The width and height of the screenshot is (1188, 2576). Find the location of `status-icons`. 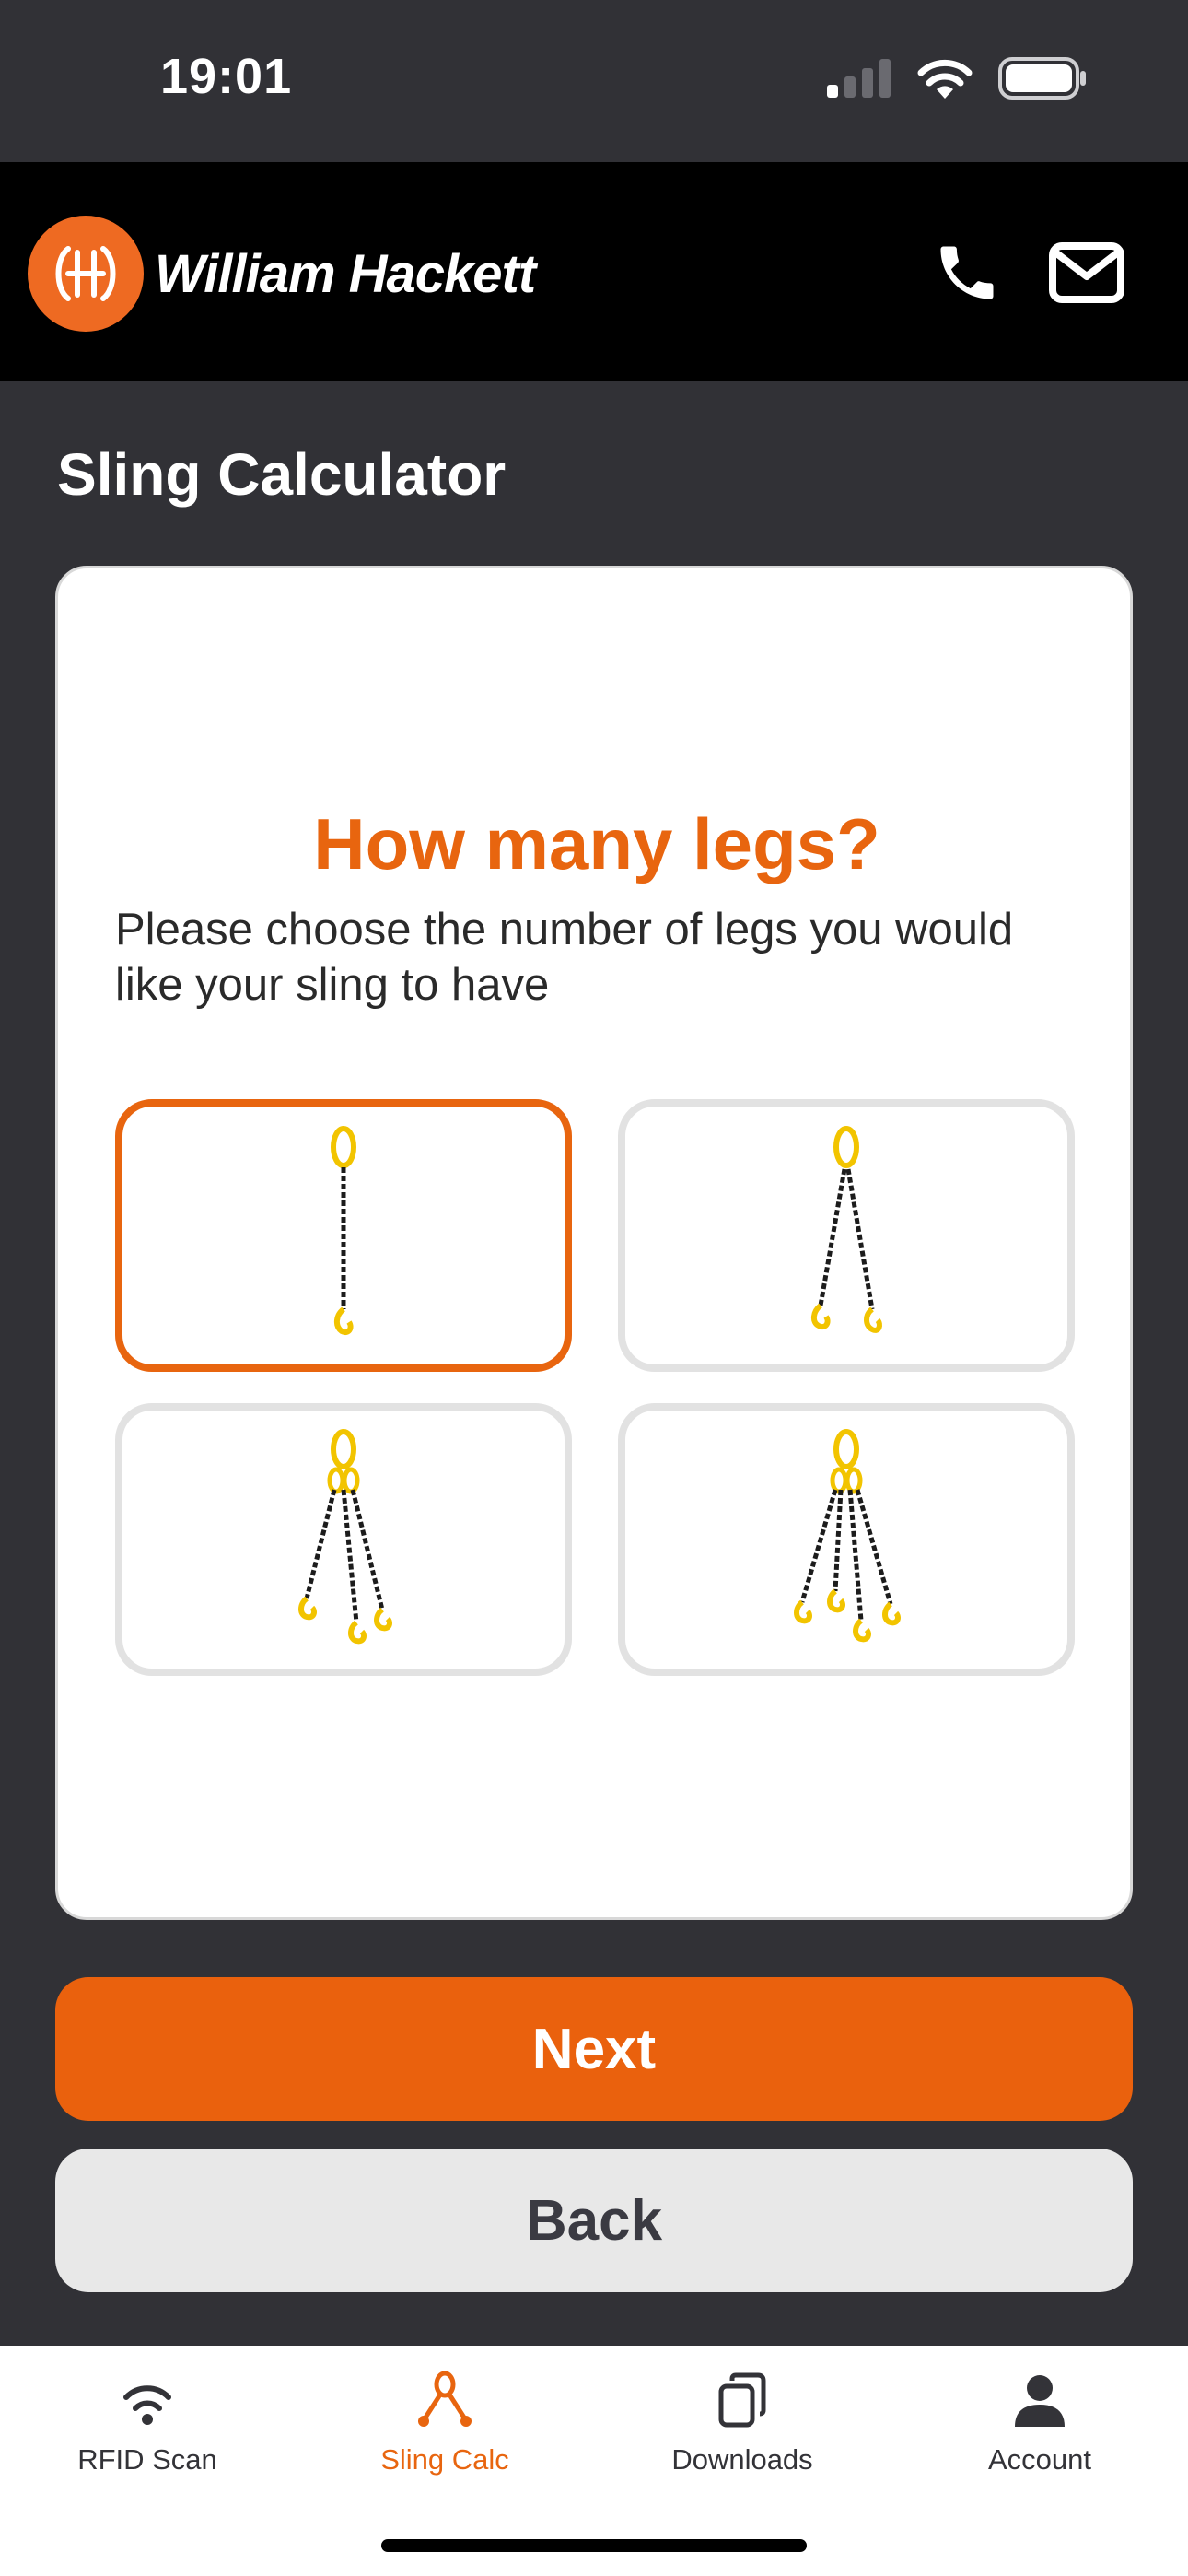

status-icons is located at coordinates (957, 78).